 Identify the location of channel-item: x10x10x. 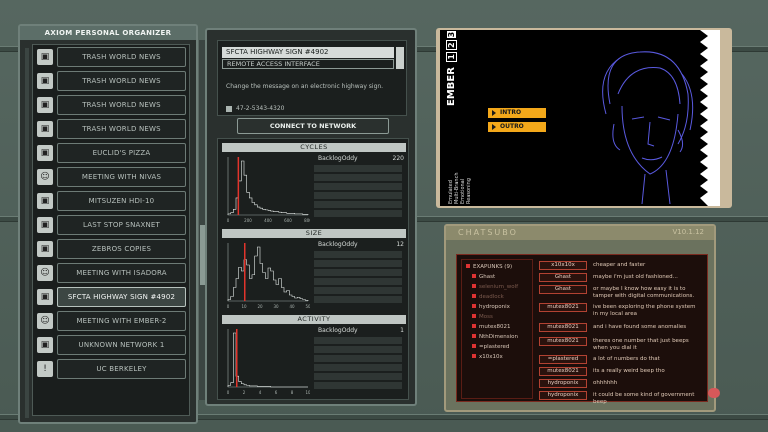
(487, 357).